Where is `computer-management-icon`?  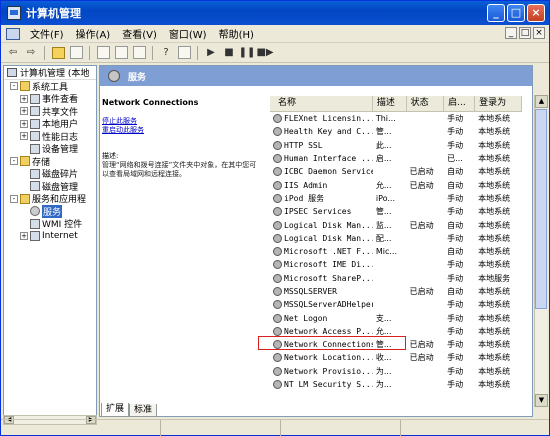 computer-management-icon is located at coordinates (14, 13).